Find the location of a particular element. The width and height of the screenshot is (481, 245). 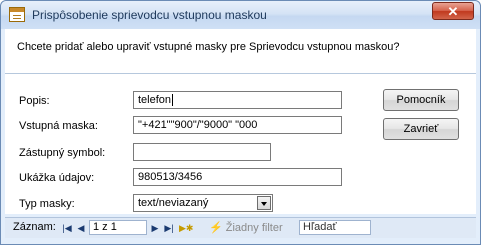

help-button: Pomocník is located at coordinates (421, 100).